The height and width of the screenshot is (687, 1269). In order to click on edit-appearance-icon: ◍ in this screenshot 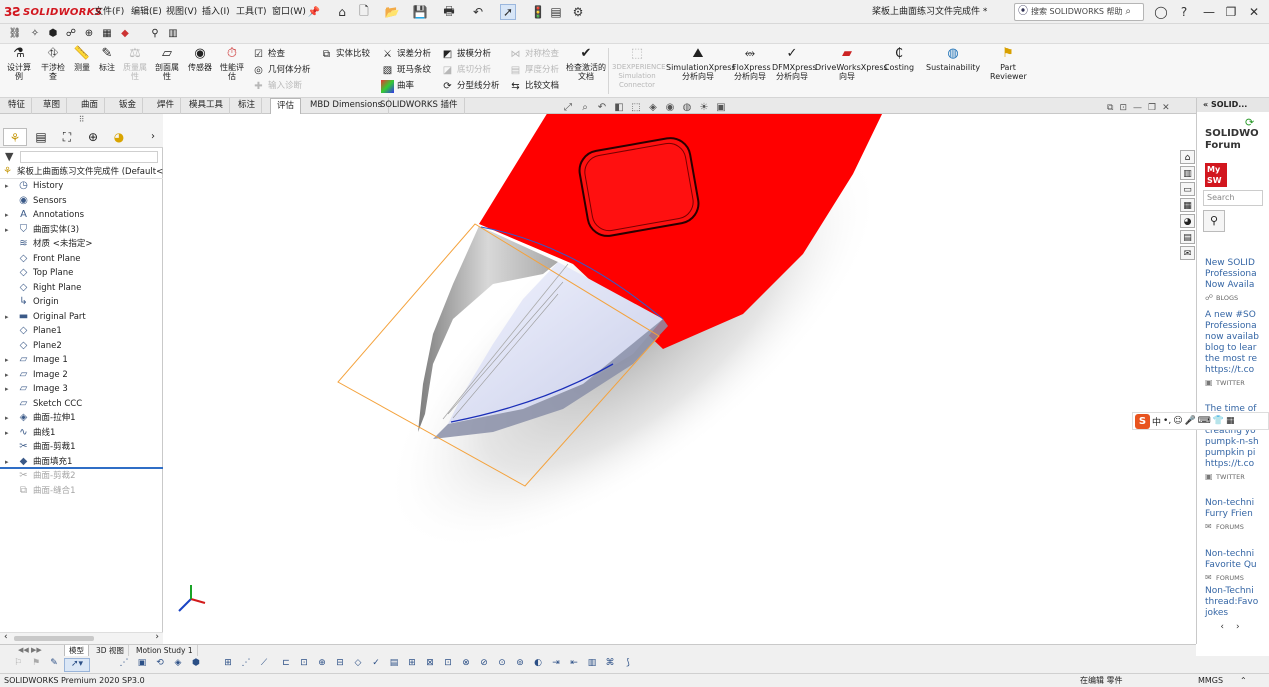, I will do `click(687, 109)`.